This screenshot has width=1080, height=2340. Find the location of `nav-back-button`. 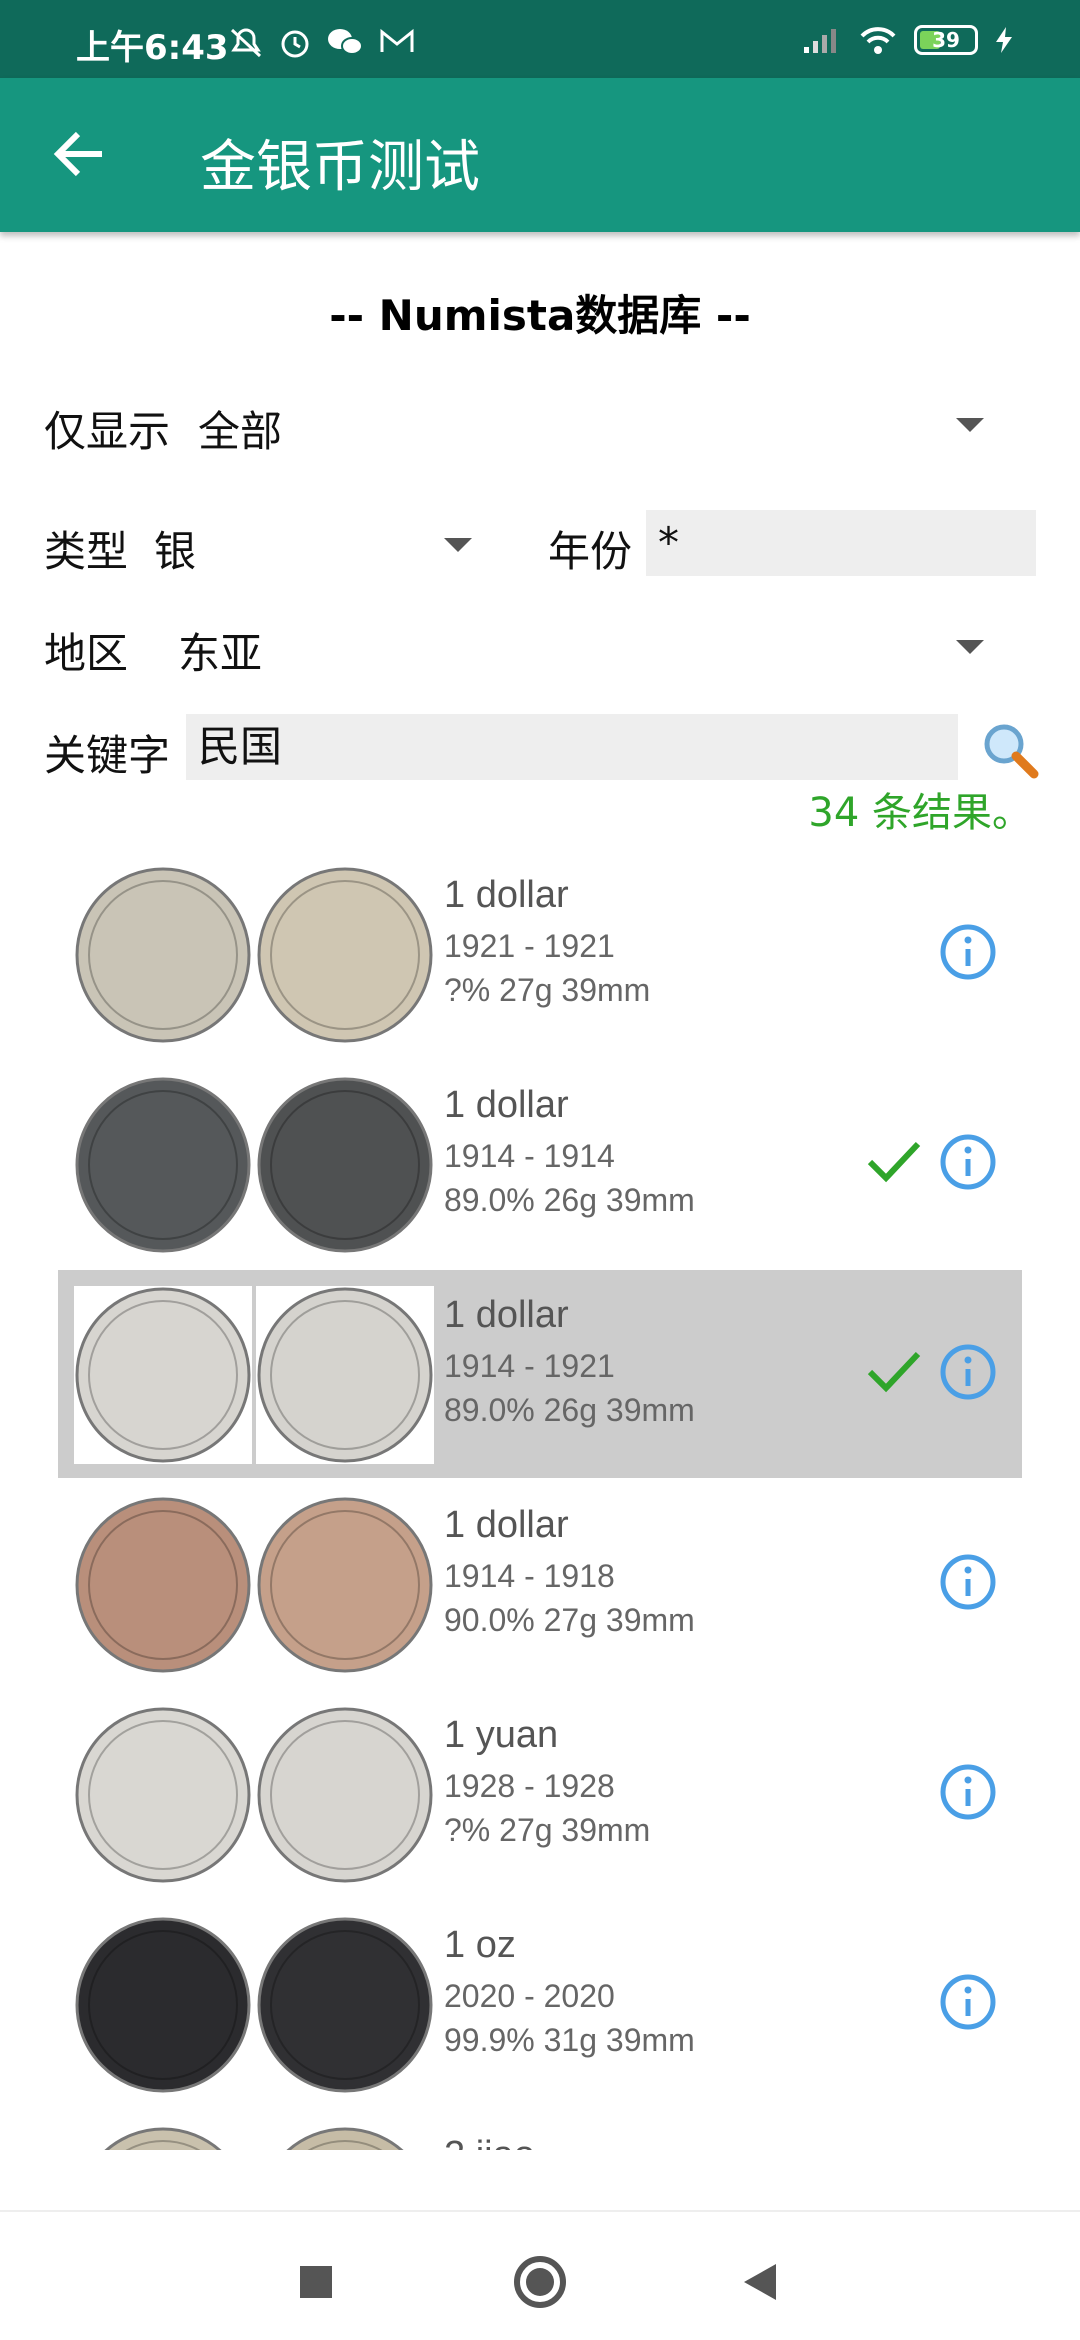

nav-back-button is located at coordinates (760, 2282).